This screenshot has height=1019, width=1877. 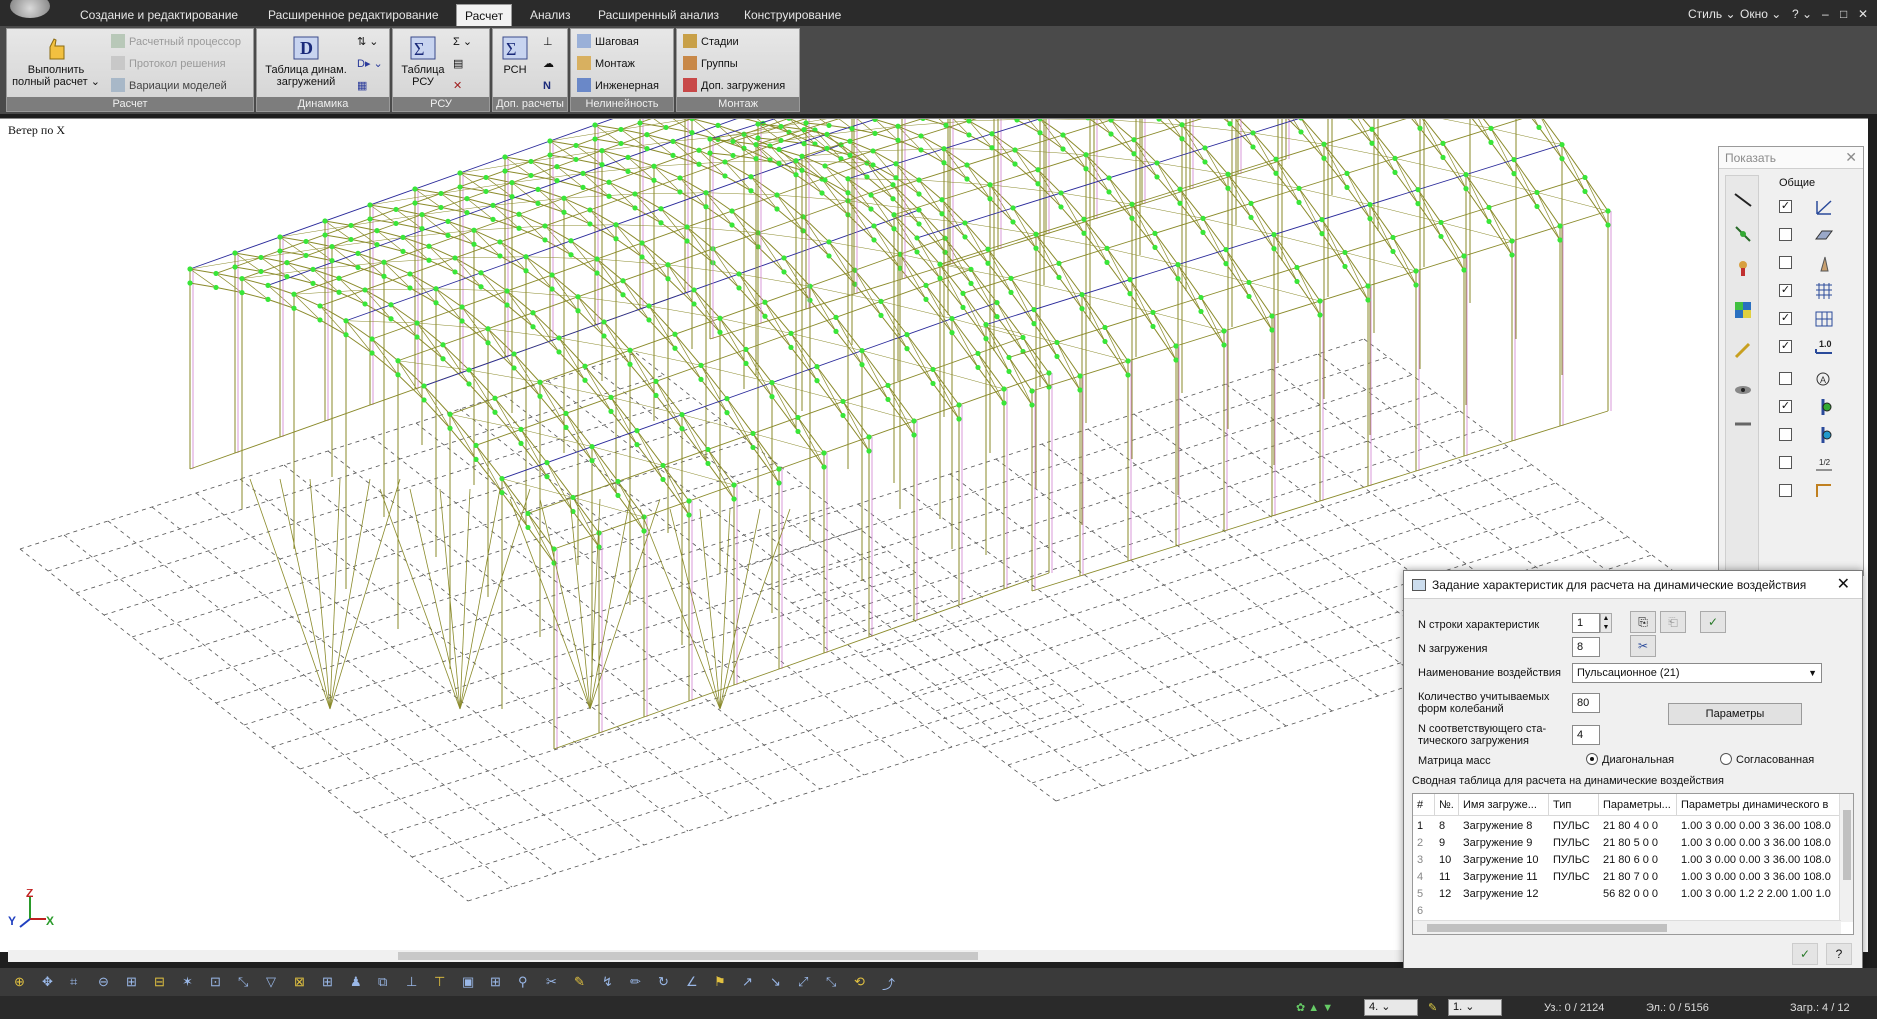 I want to click on toolbar-tool-15-icon: ⊤, so click(x=442, y=982).